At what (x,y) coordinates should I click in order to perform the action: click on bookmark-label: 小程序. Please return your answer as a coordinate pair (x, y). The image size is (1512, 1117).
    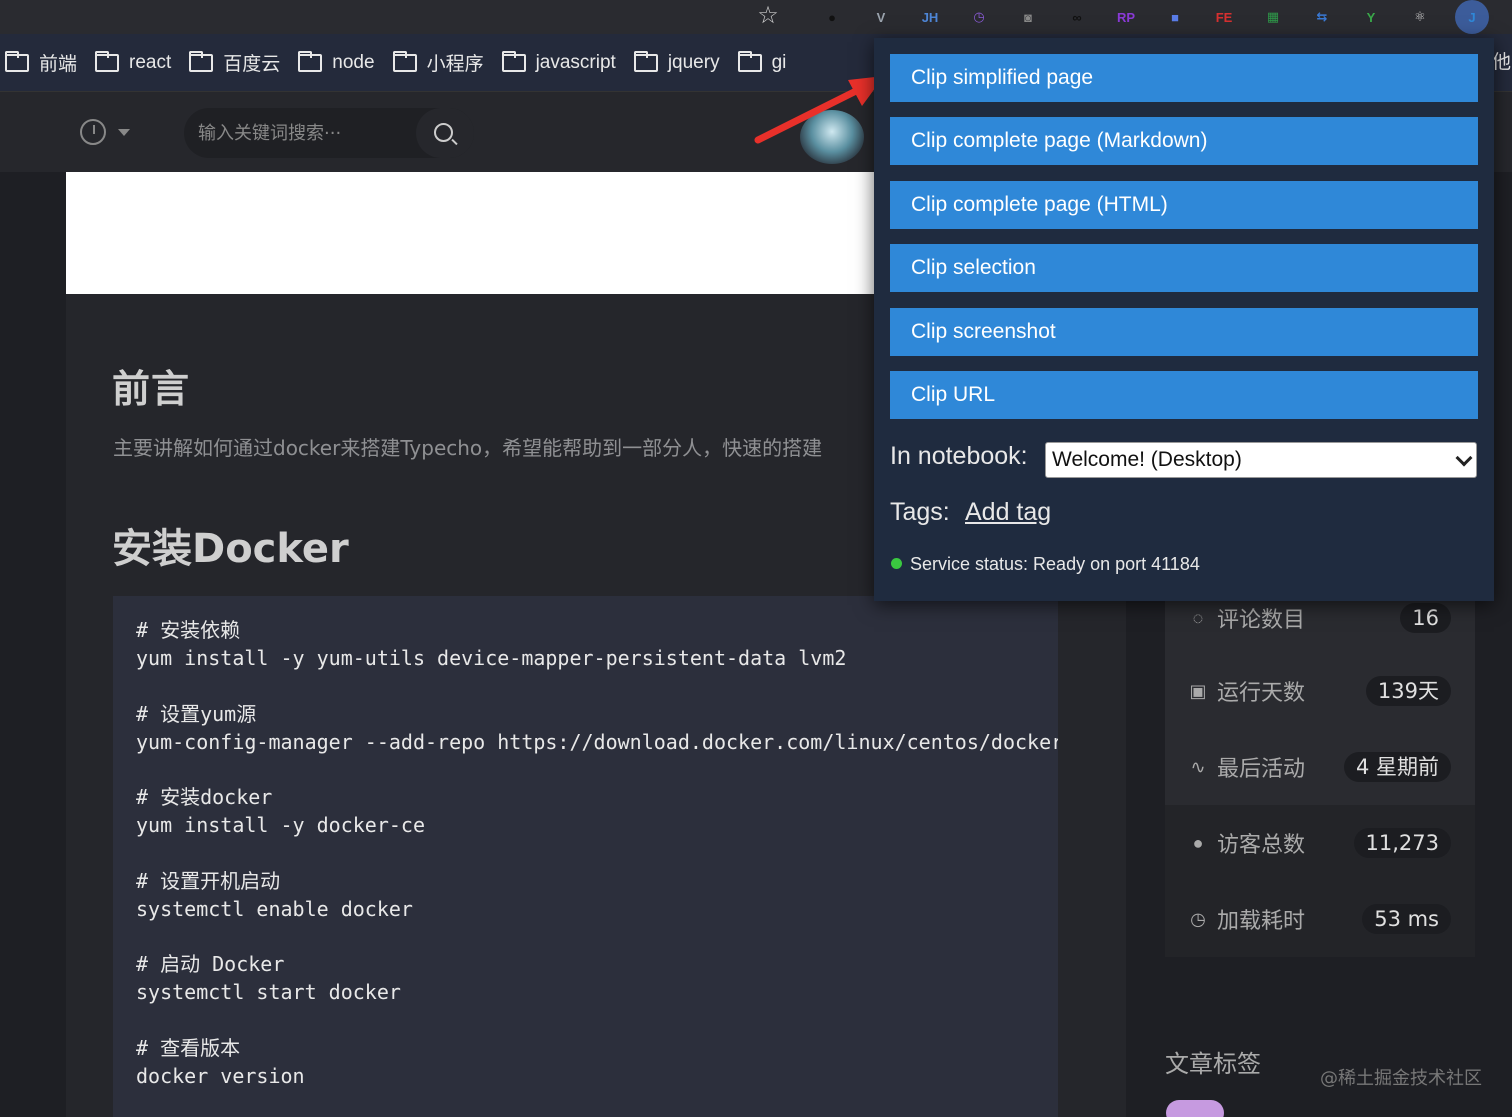
    Looking at the image, I should click on (455, 64).